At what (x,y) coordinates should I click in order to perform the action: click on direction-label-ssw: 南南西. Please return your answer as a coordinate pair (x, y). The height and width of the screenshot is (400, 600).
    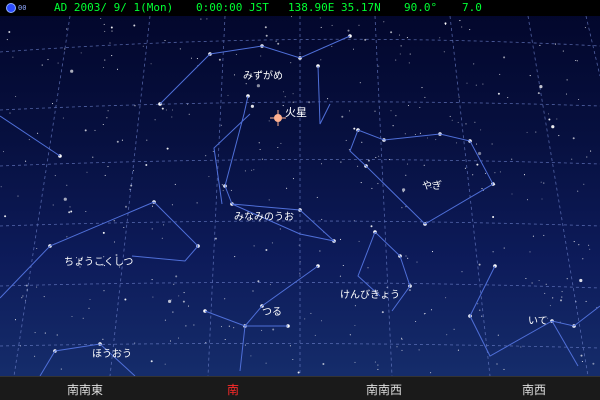
    Looking at the image, I should click on (384, 389).